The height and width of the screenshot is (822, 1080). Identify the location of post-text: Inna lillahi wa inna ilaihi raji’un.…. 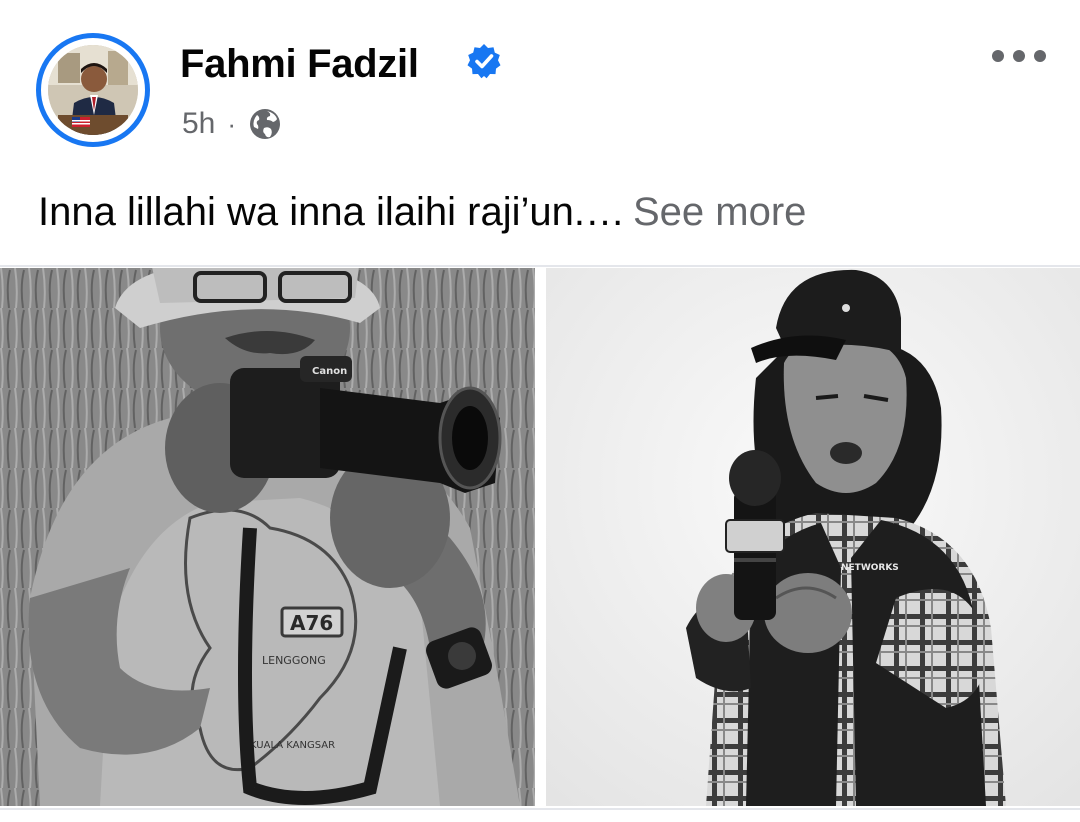
(331, 212).